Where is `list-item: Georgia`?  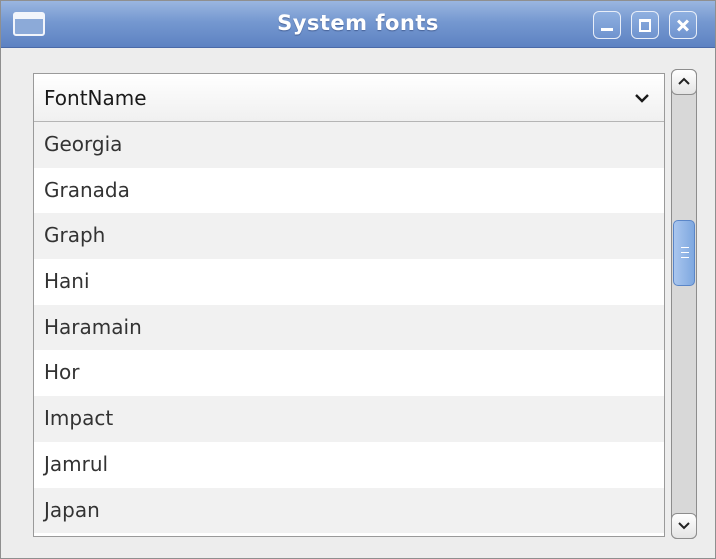
list-item: Georgia is located at coordinates (349, 145).